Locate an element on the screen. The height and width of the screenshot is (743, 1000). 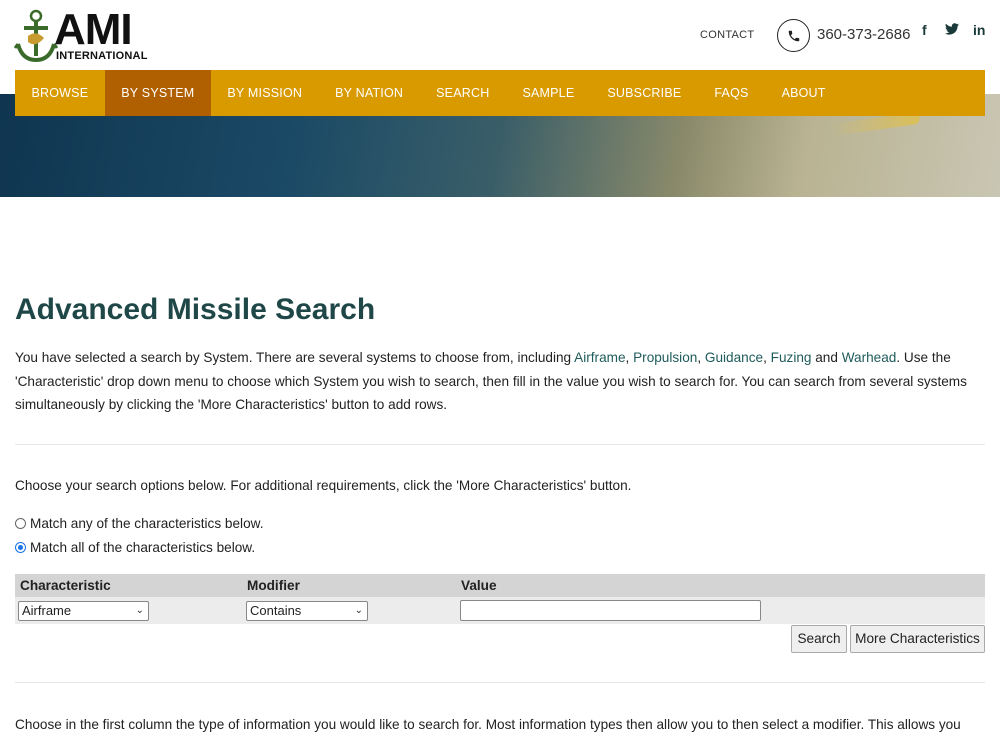
airframe-link: Airframe is located at coordinates (599, 357).